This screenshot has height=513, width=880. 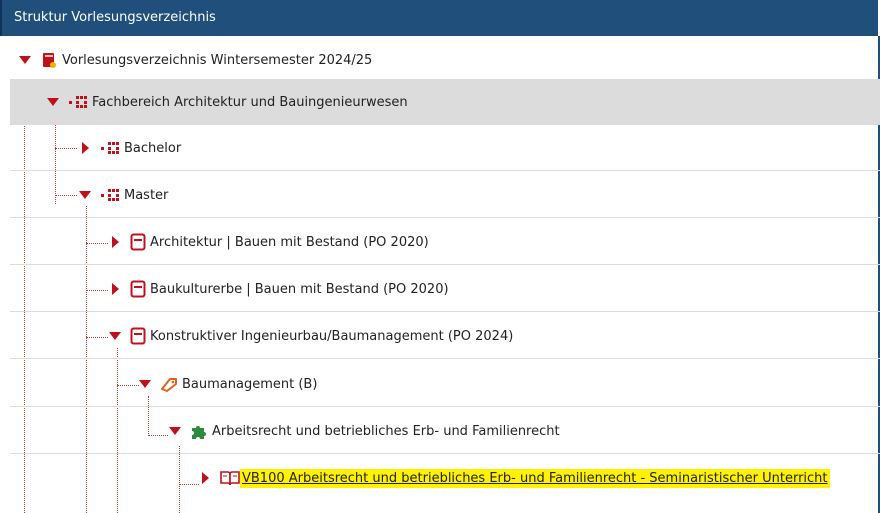 What do you see at coordinates (199, 432) in the screenshot?
I see `puzzle-piece-icon` at bounding box center [199, 432].